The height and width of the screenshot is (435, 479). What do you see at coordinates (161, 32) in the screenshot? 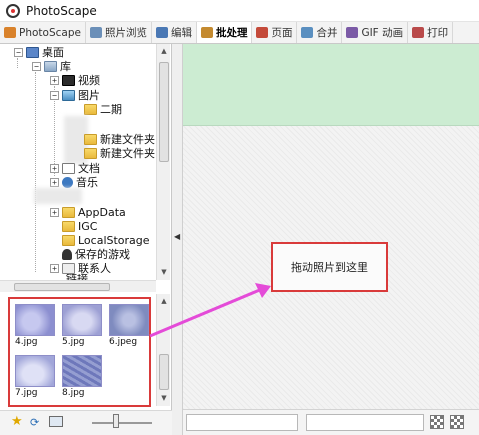
I see `editor-icon` at bounding box center [161, 32].